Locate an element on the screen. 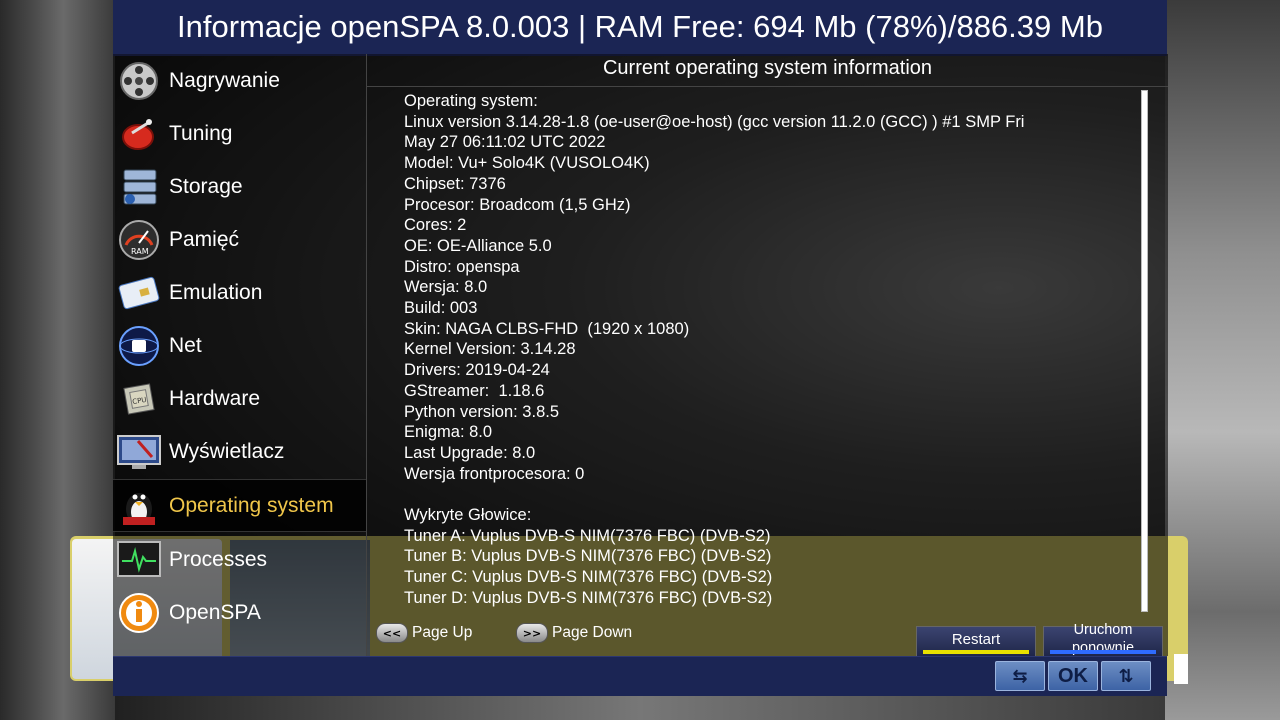 The image size is (1280, 720). ticker-edge is located at coordinates (1181, 669).